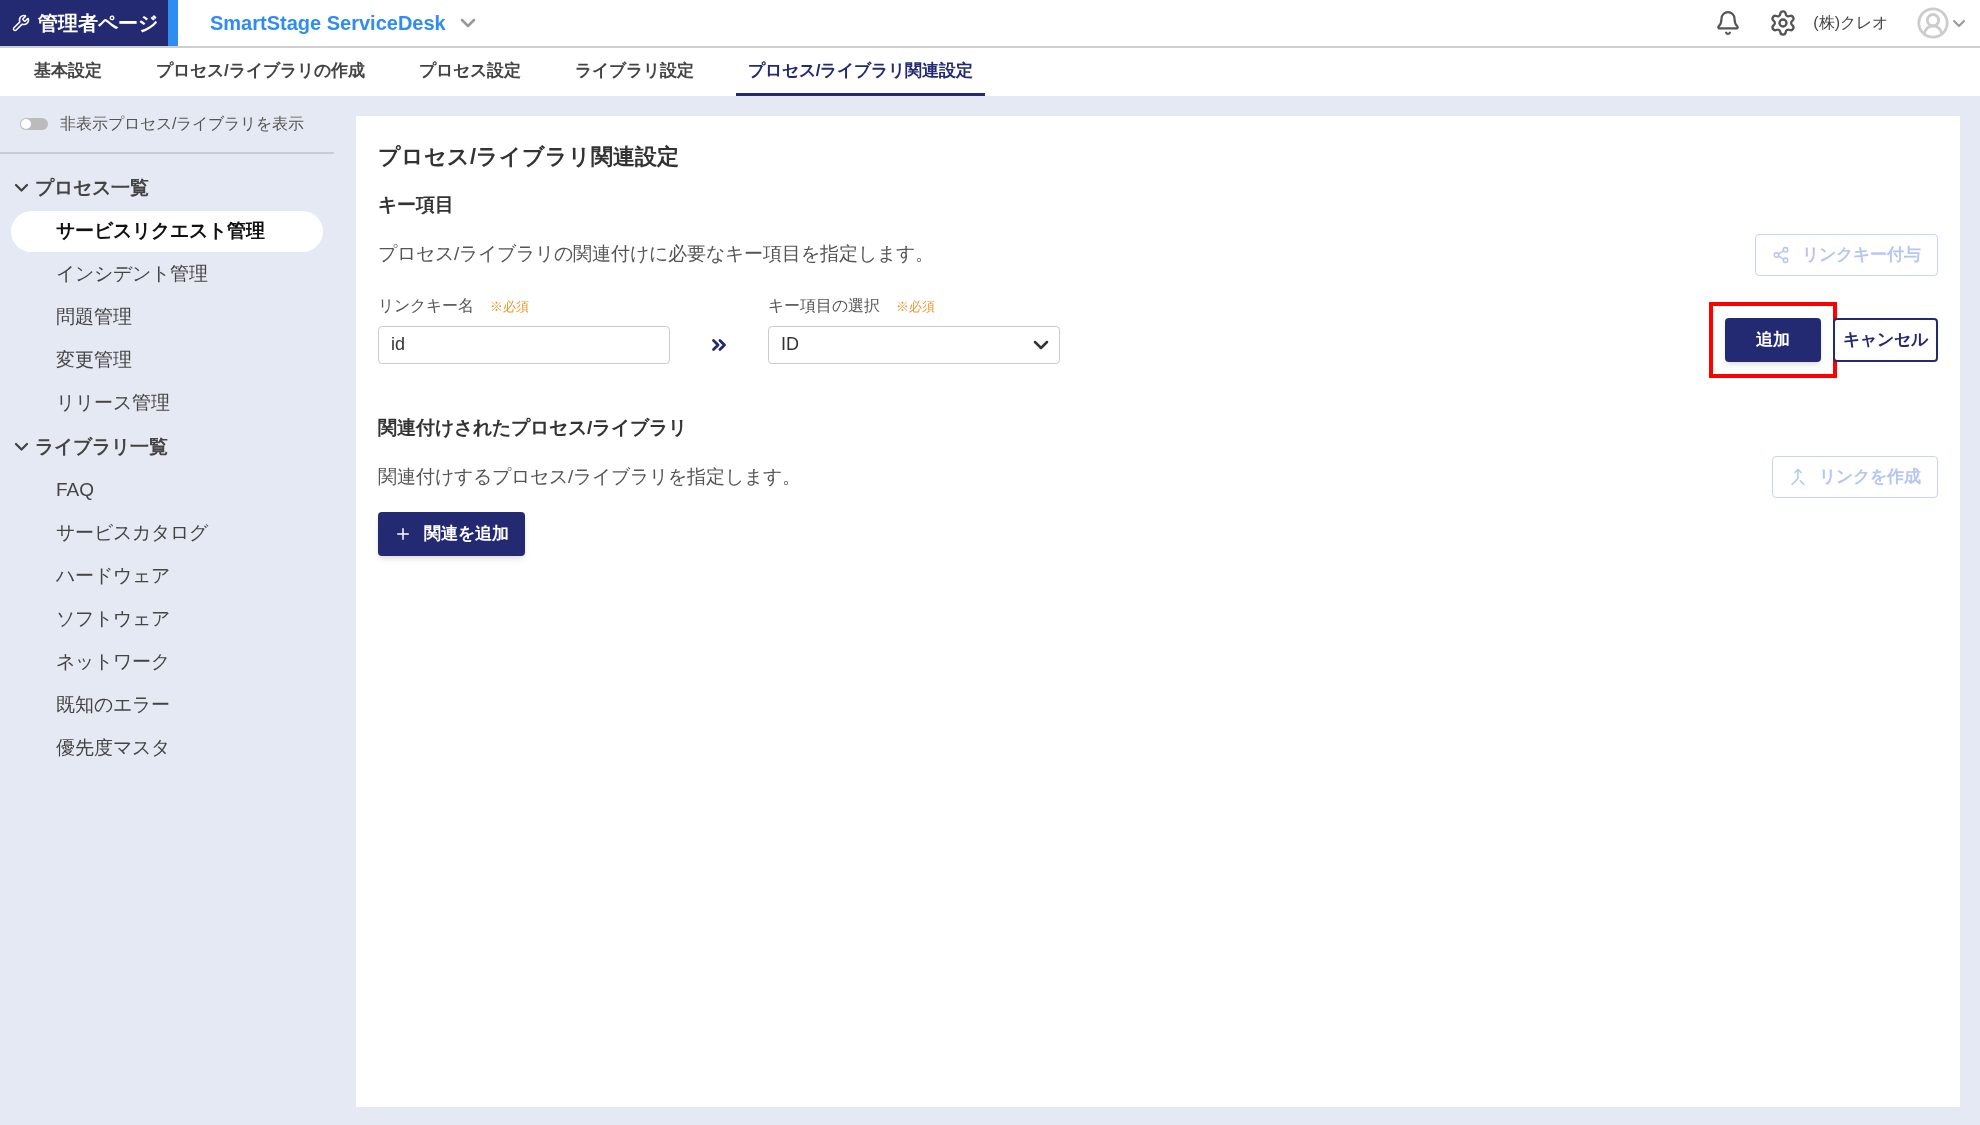 The height and width of the screenshot is (1125, 1980). Describe the element at coordinates (167, 360) in the screenshot. I see `sidebar-item: 変更管理` at that location.